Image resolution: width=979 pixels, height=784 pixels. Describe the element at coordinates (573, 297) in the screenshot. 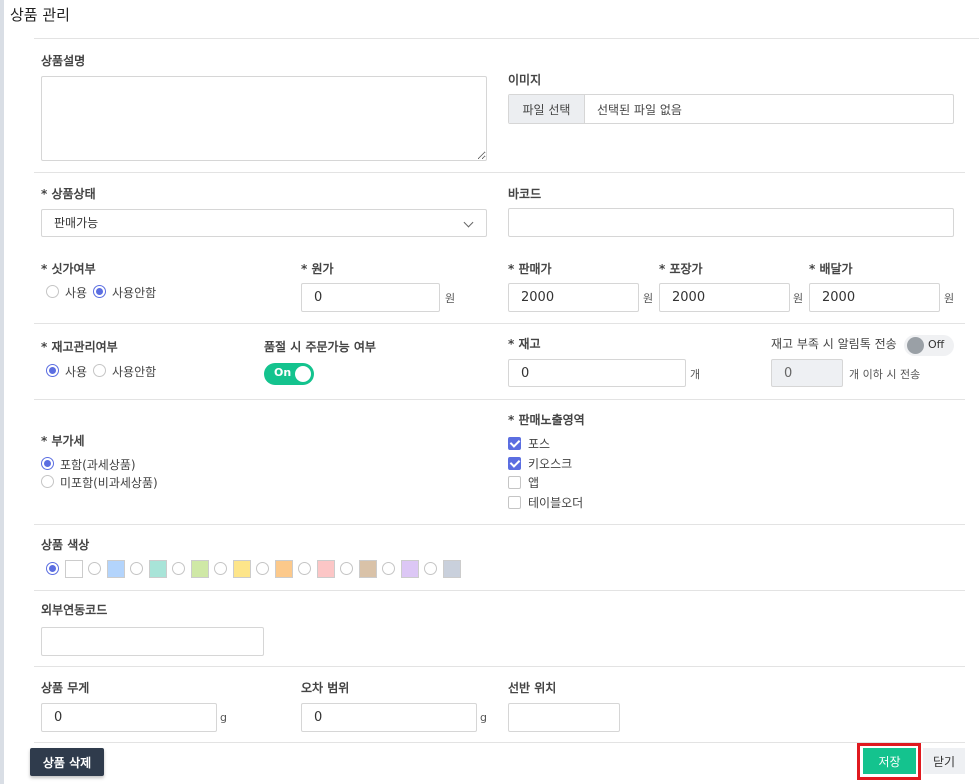

I see `price-input: 2000` at that location.